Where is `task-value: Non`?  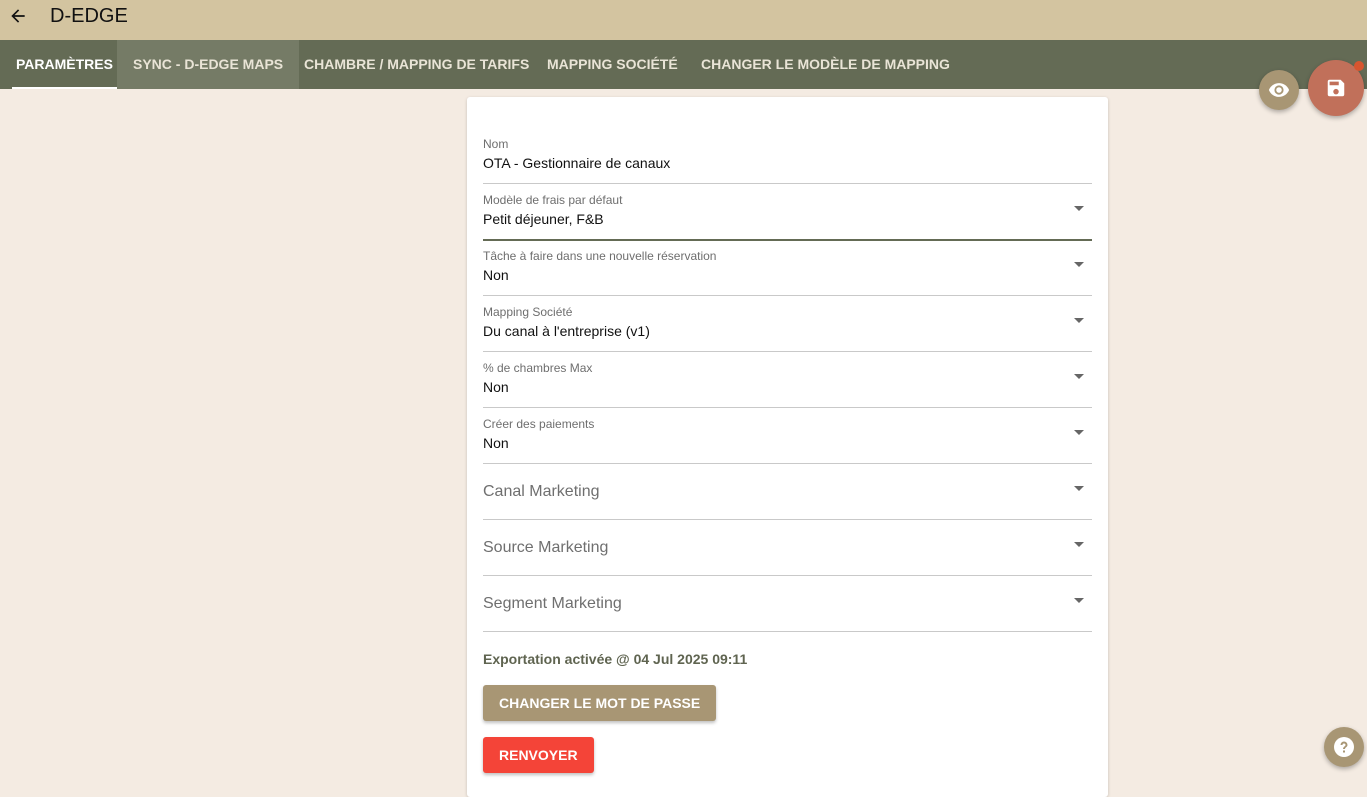
task-value: Non is located at coordinates (496, 275).